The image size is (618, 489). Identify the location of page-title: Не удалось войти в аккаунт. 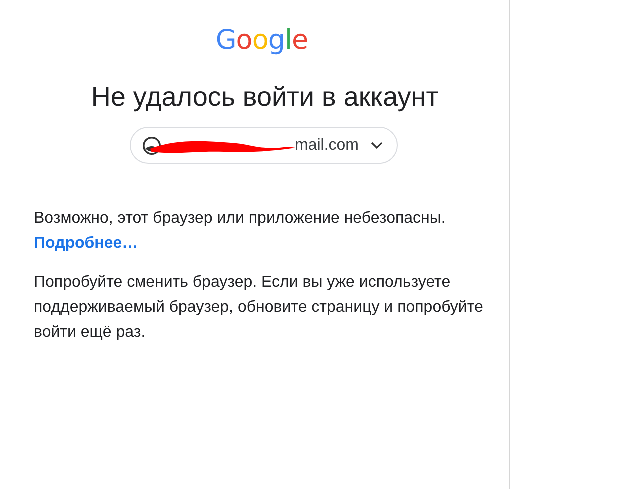
(265, 97).